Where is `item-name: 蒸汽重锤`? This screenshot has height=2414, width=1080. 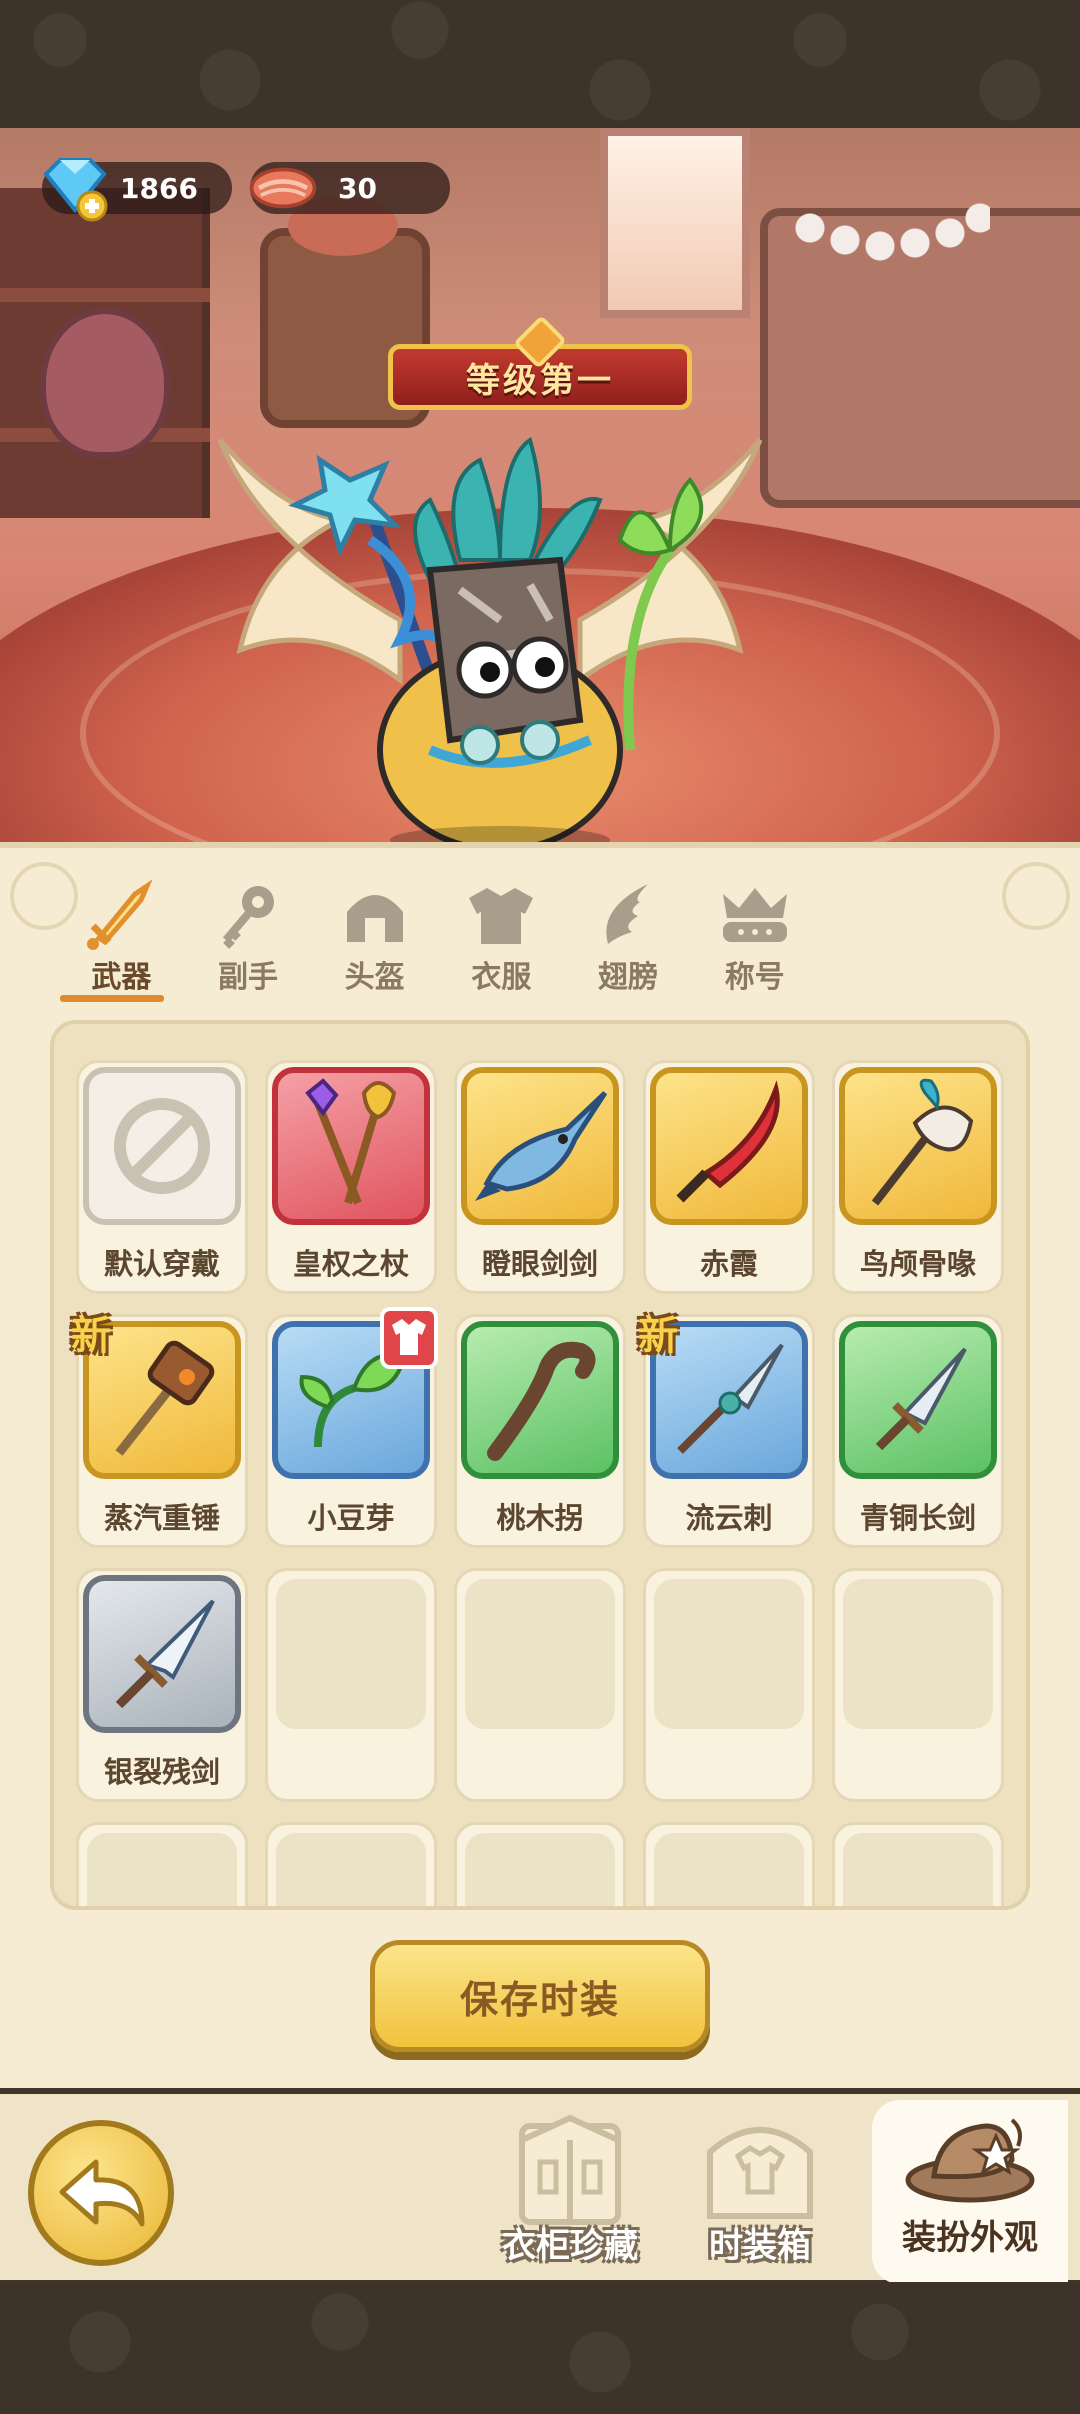 item-name: 蒸汽重锤 is located at coordinates (161, 1518).